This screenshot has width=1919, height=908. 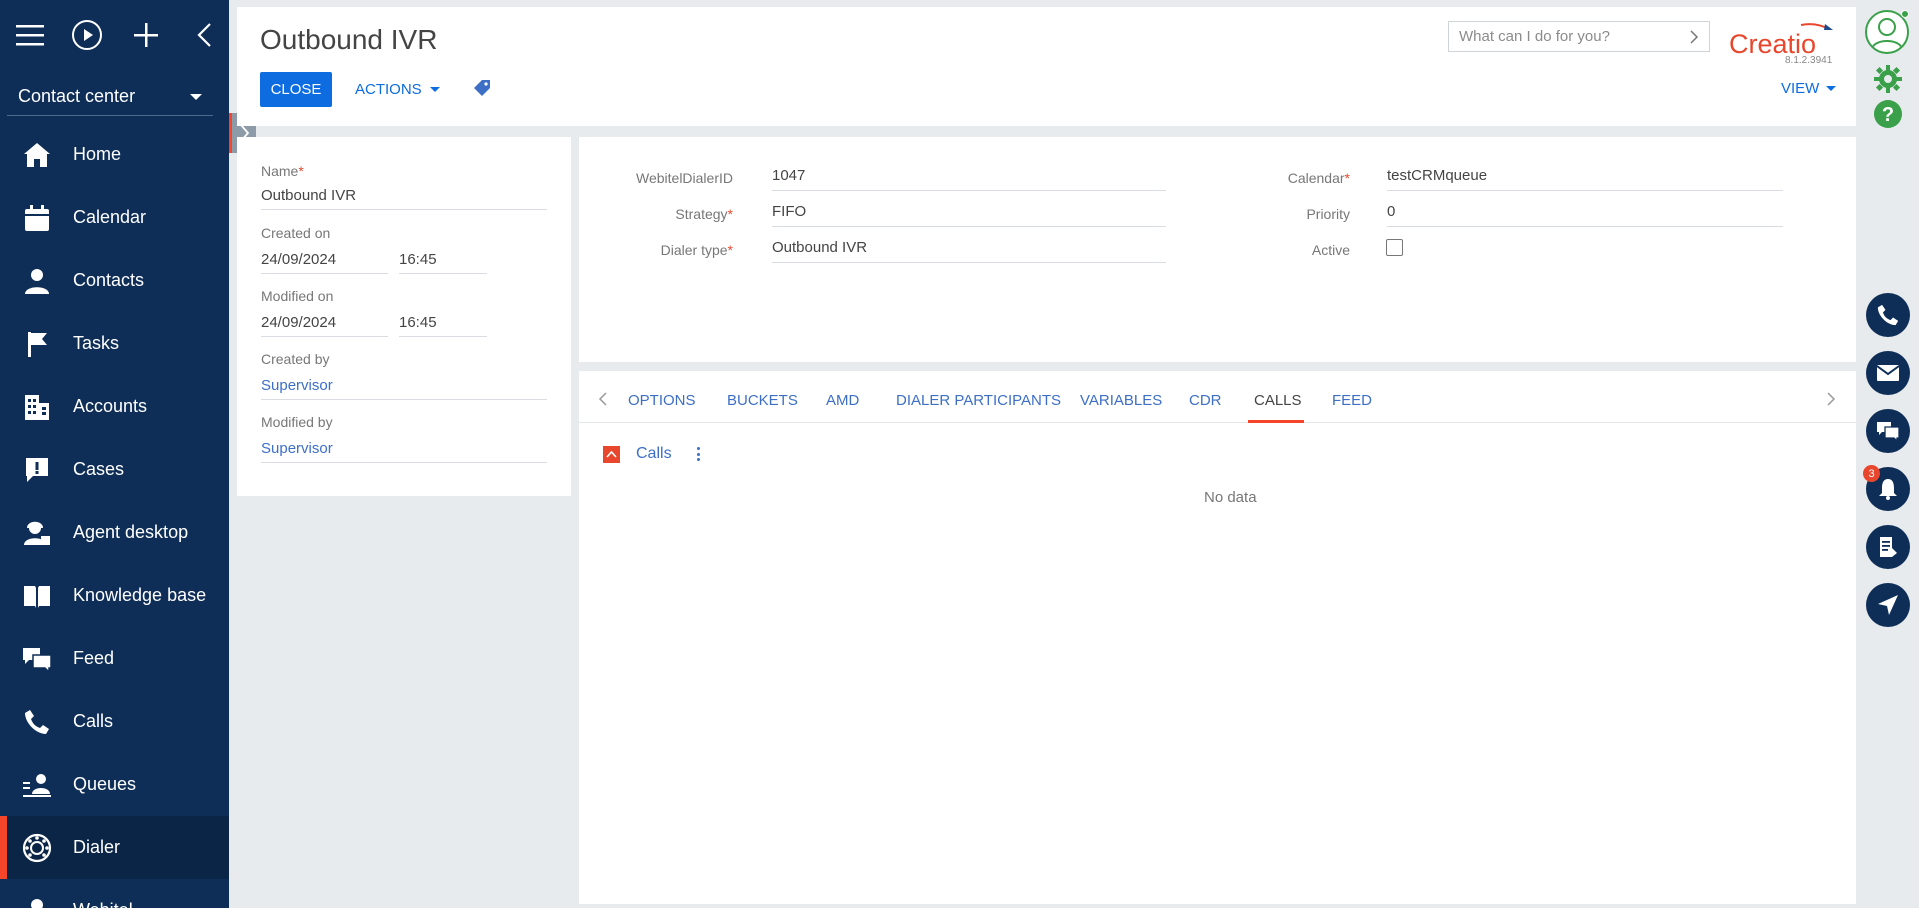 What do you see at coordinates (37, 155) in the screenshot?
I see `home-icon` at bounding box center [37, 155].